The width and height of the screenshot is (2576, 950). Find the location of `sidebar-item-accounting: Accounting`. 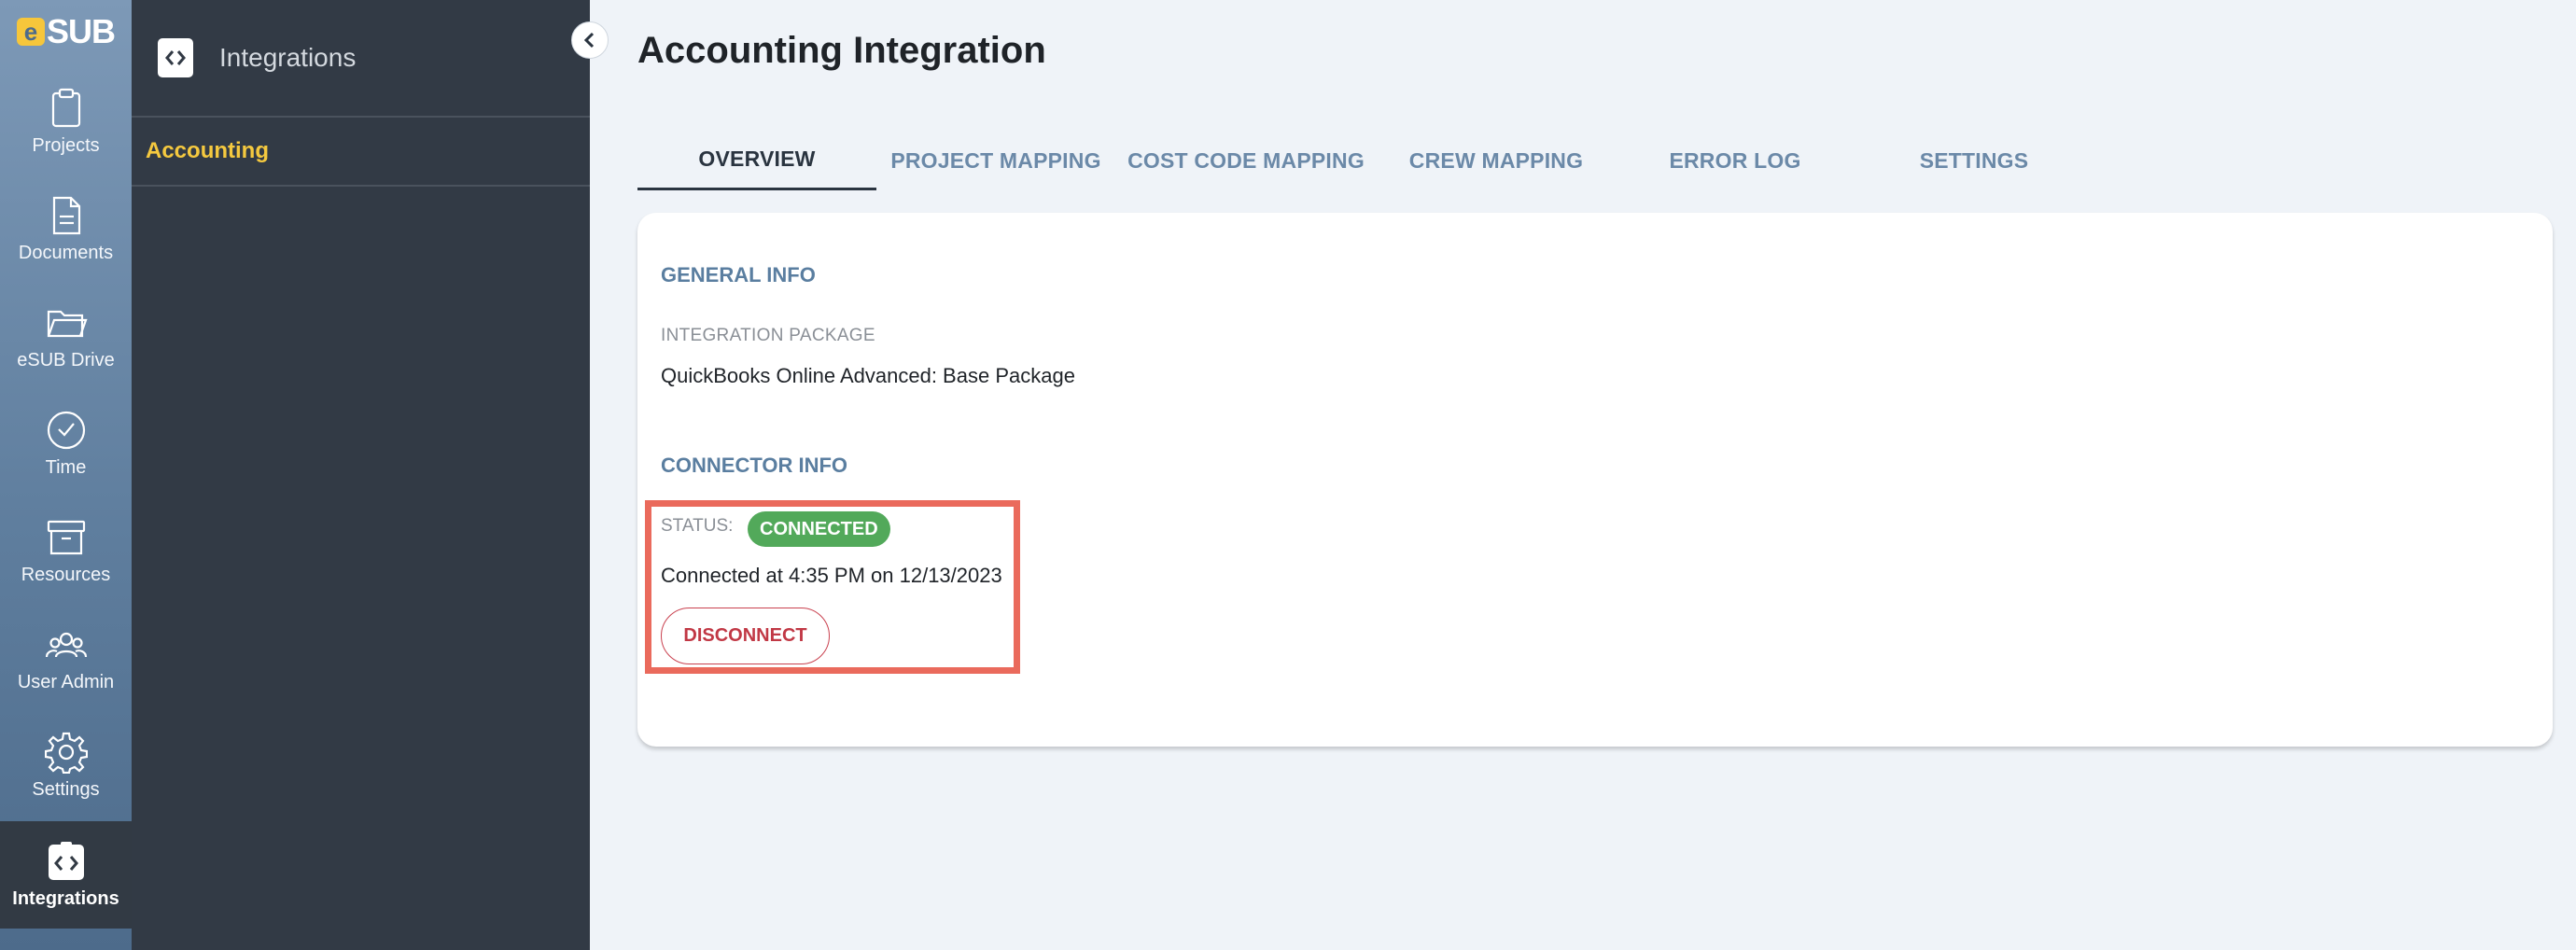

sidebar-item-accounting: Accounting is located at coordinates (361, 152).